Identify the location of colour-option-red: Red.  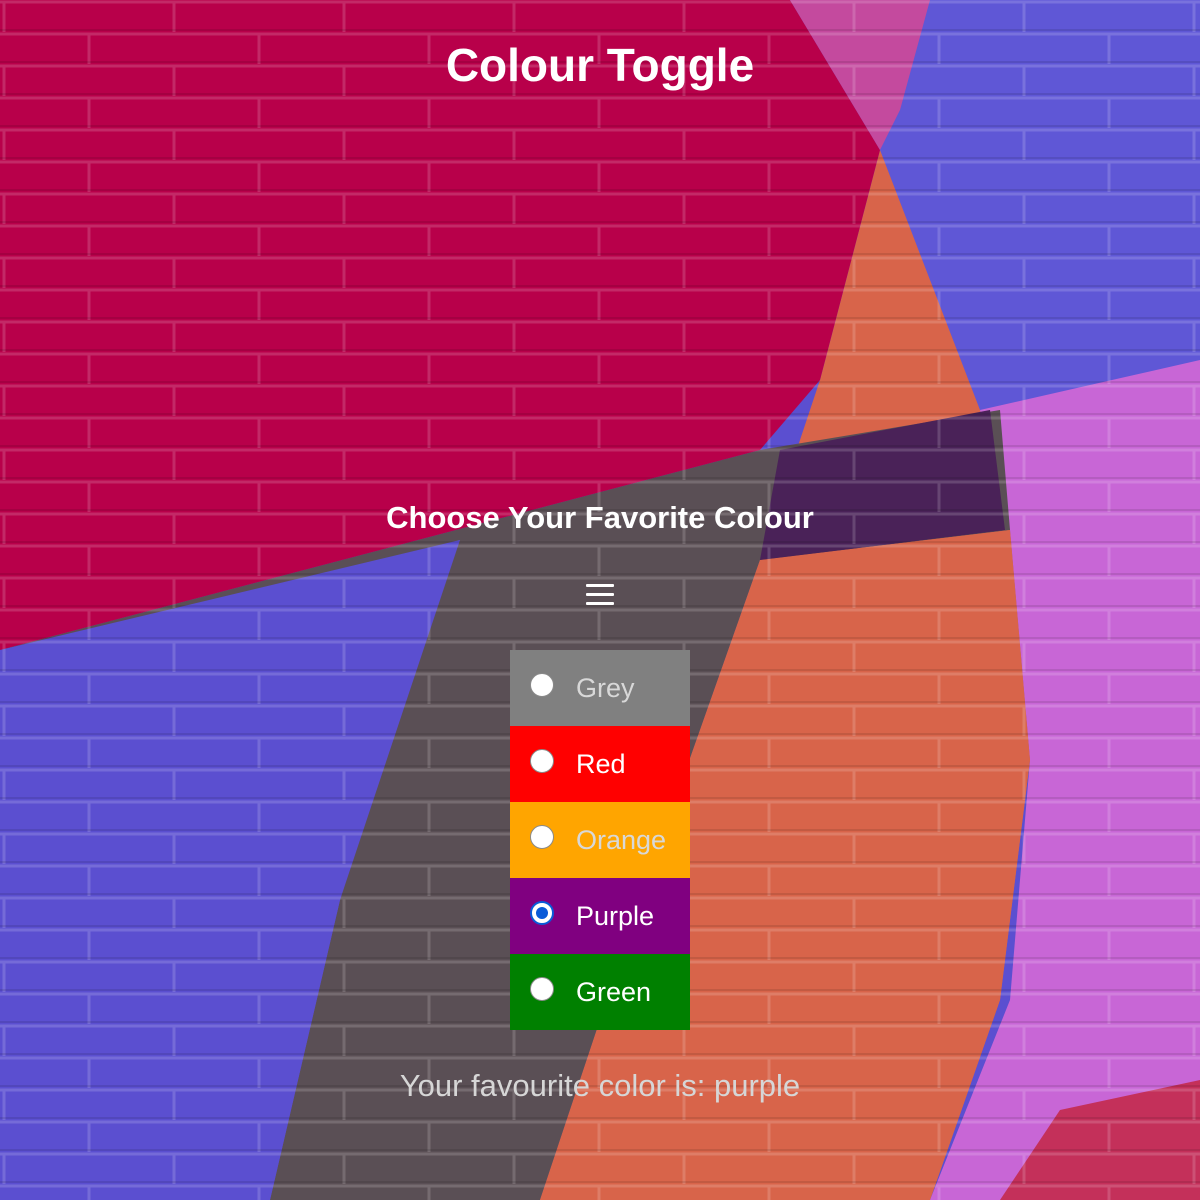
(600, 764).